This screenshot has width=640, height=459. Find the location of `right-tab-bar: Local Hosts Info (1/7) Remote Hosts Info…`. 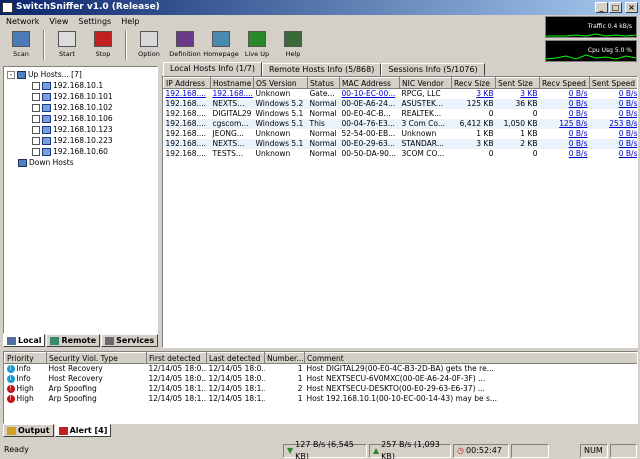

right-tab-bar: Local Hosts Info (1/7) Remote Hosts Info… is located at coordinates (324, 69).